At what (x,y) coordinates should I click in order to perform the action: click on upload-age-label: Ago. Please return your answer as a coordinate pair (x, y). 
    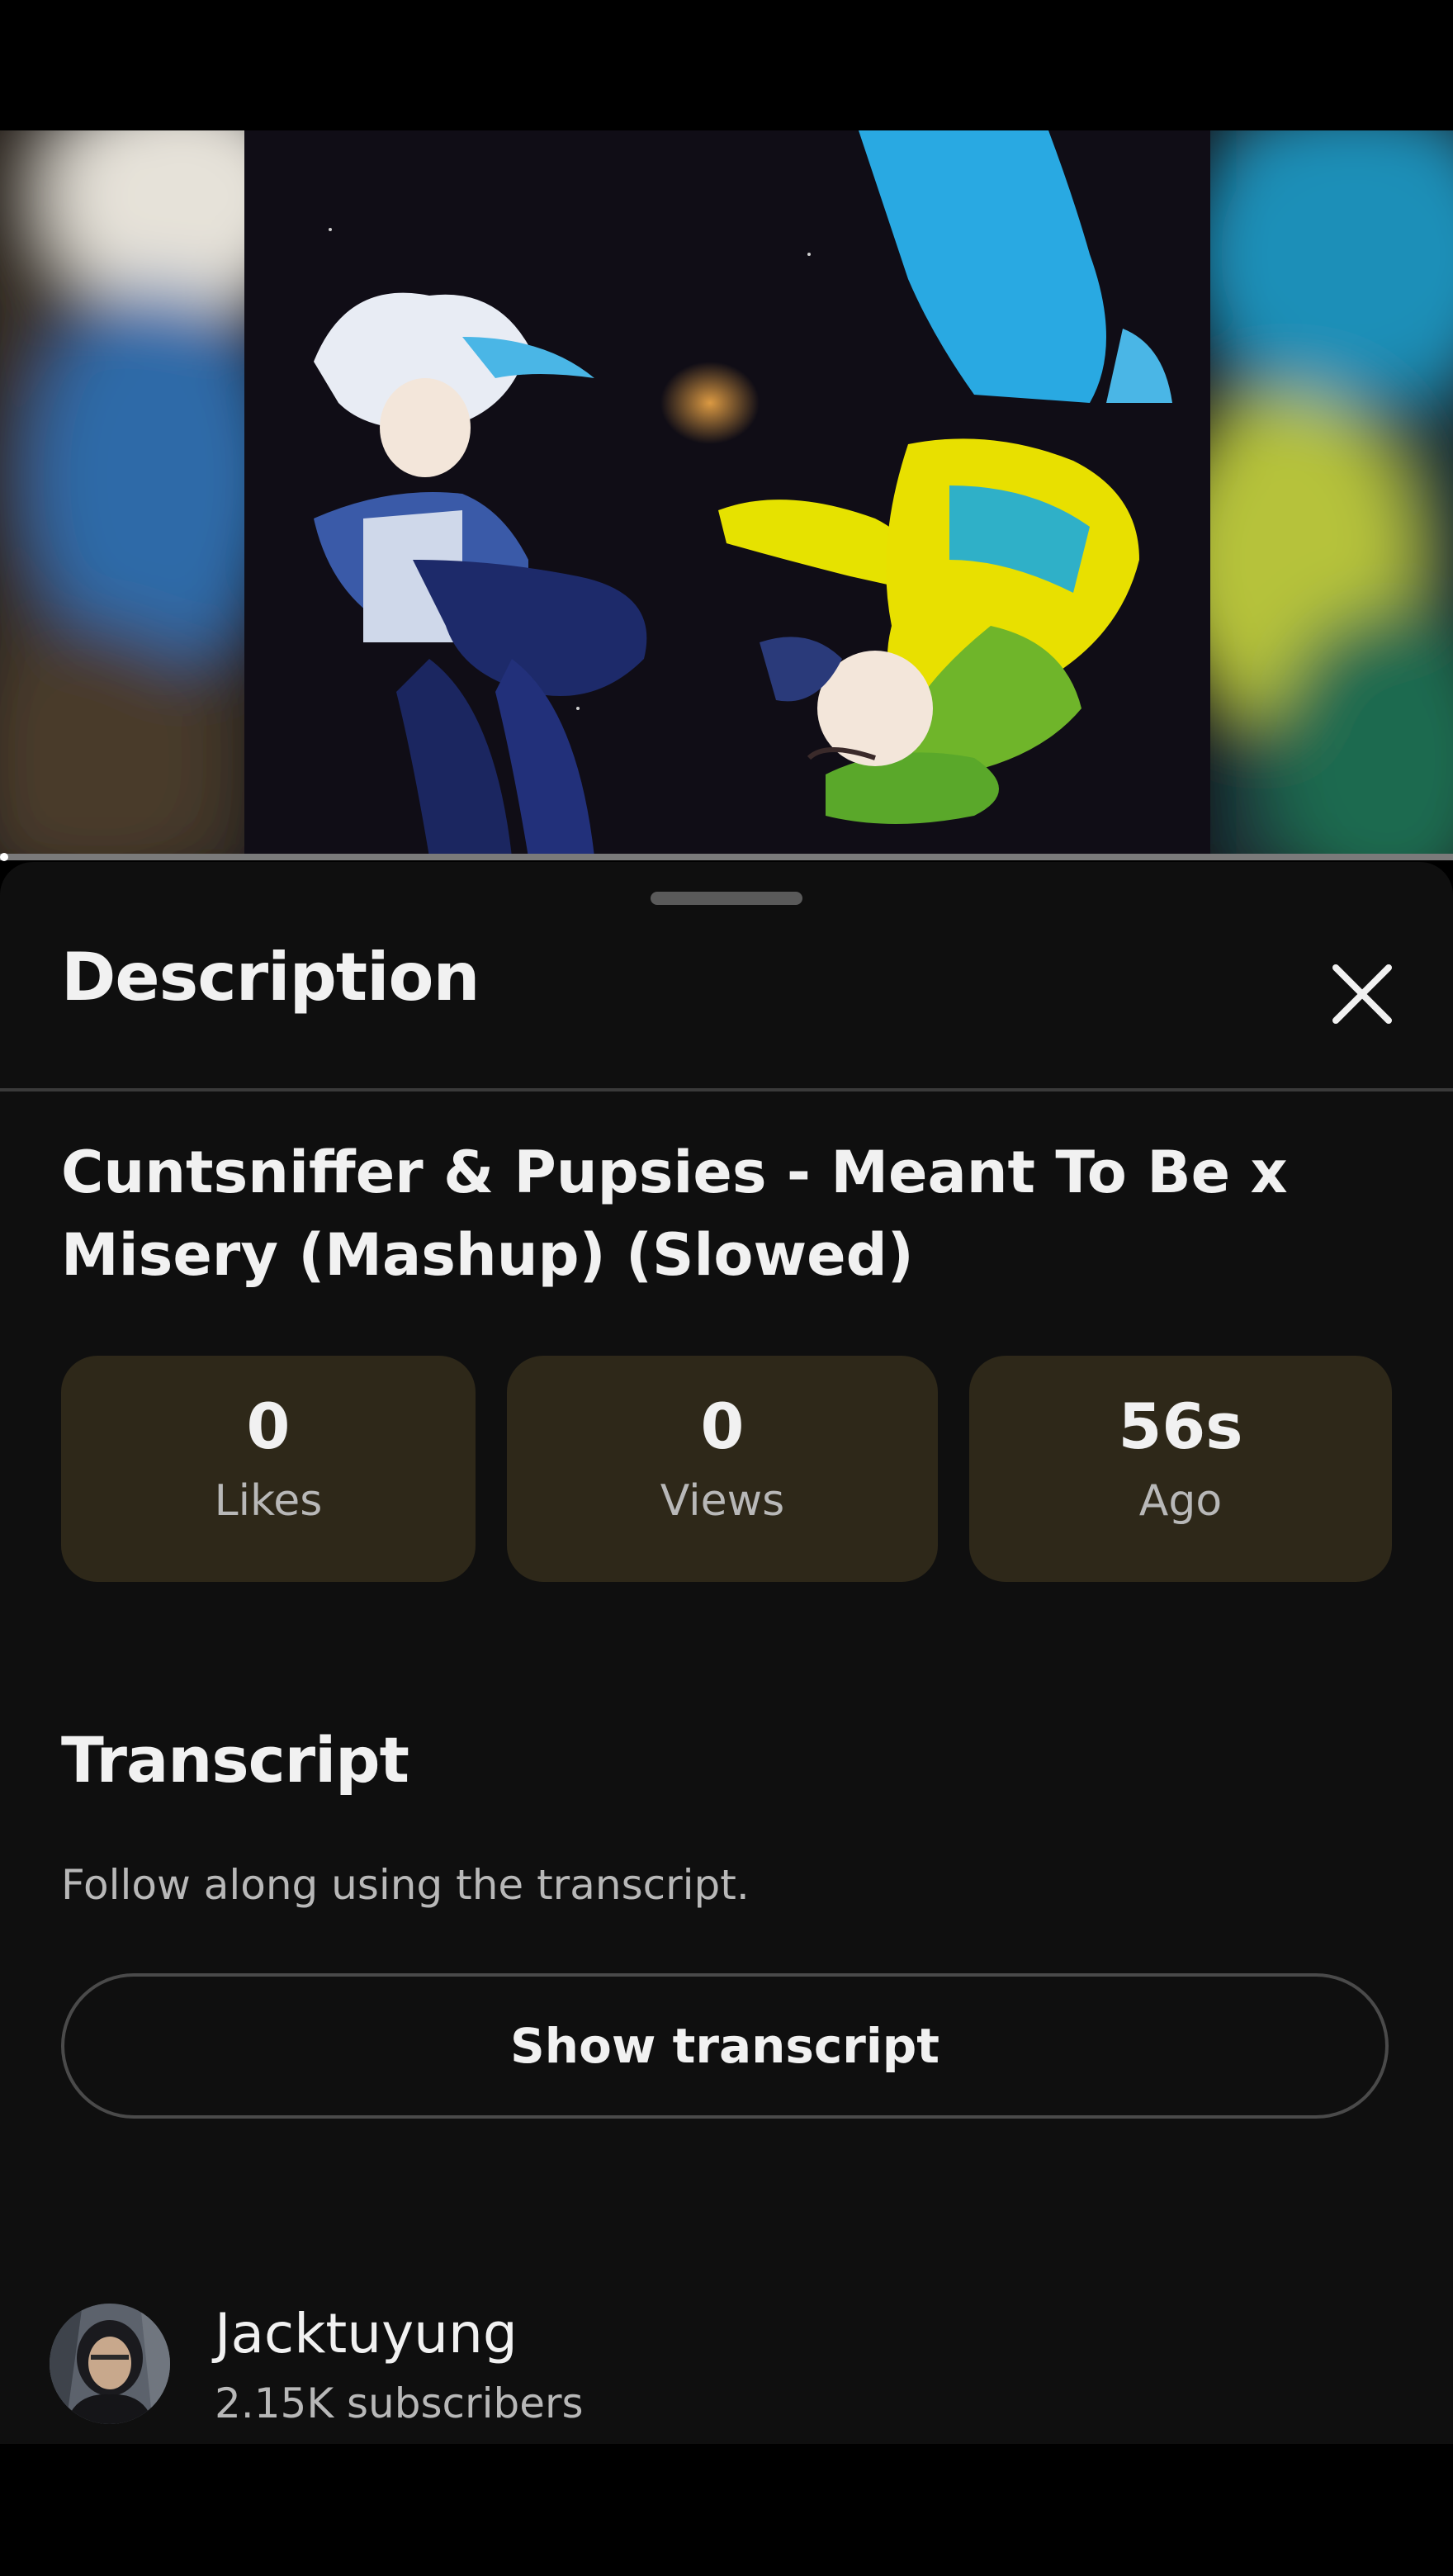
    Looking at the image, I should click on (1180, 1501).